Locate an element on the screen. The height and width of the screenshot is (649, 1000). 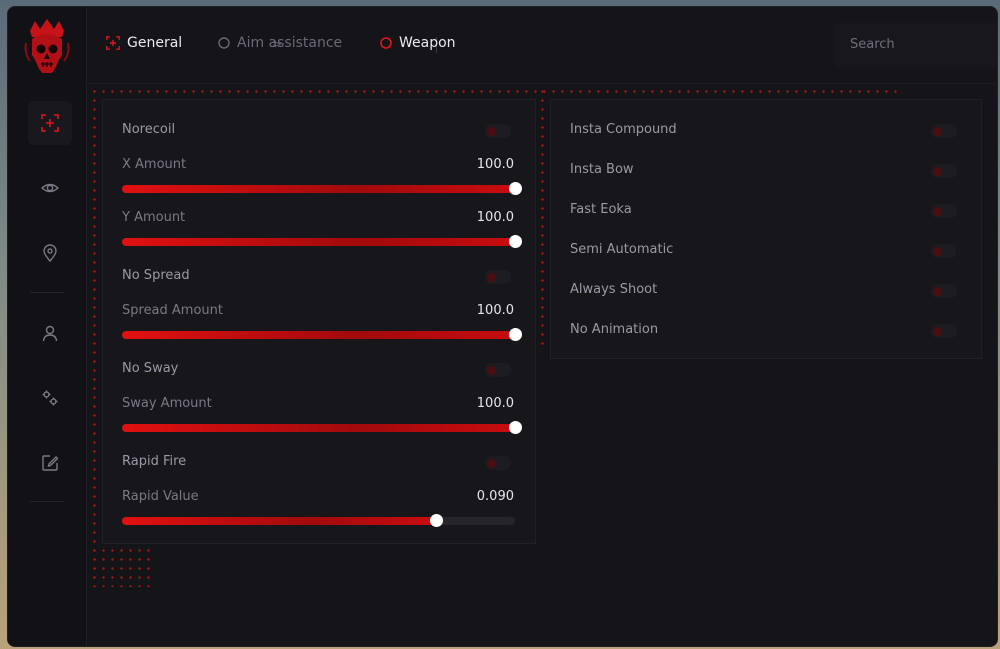
tab-aim-assistance: Aim assistance is located at coordinates (280, 43).